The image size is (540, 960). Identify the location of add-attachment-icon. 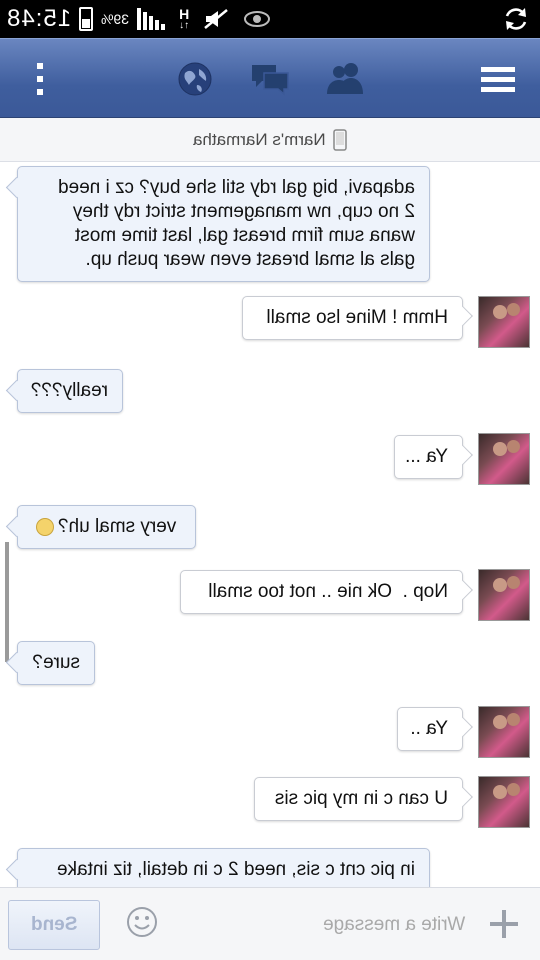
(504, 924).